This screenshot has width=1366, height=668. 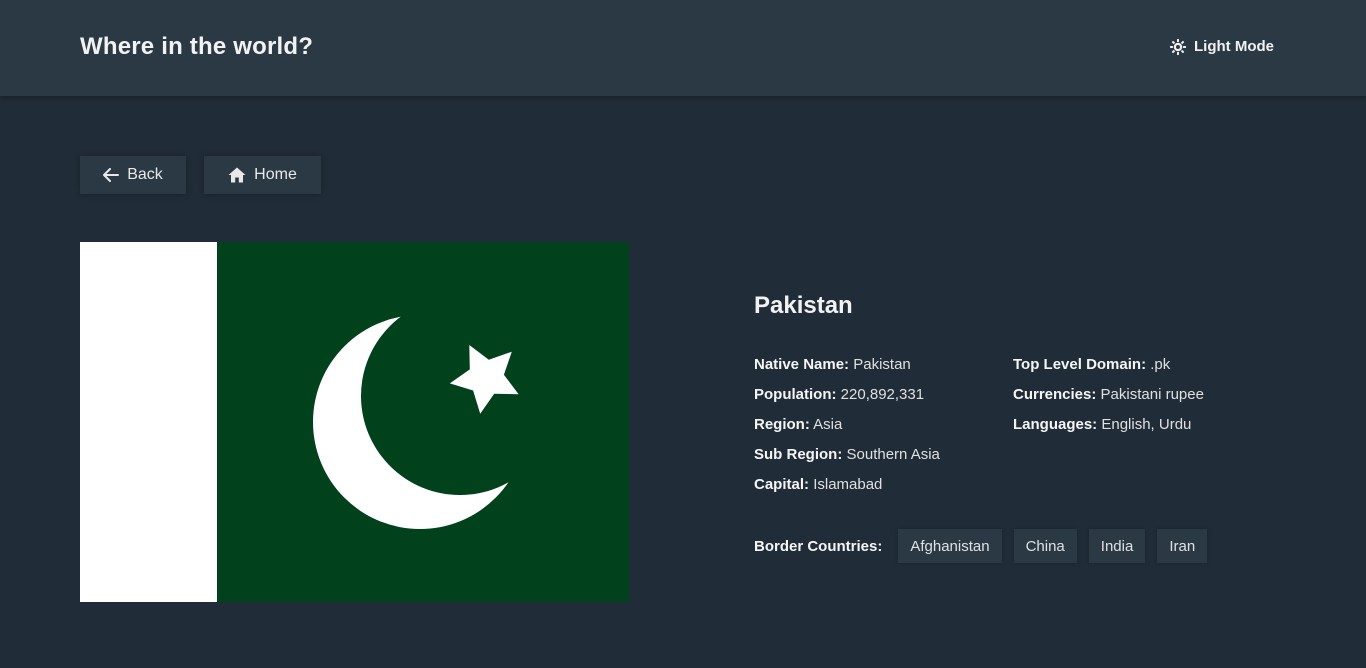 What do you see at coordinates (1160, 364) in the screenshot?
I see `detail-value: .pk` at bounding box center [1160, 364].